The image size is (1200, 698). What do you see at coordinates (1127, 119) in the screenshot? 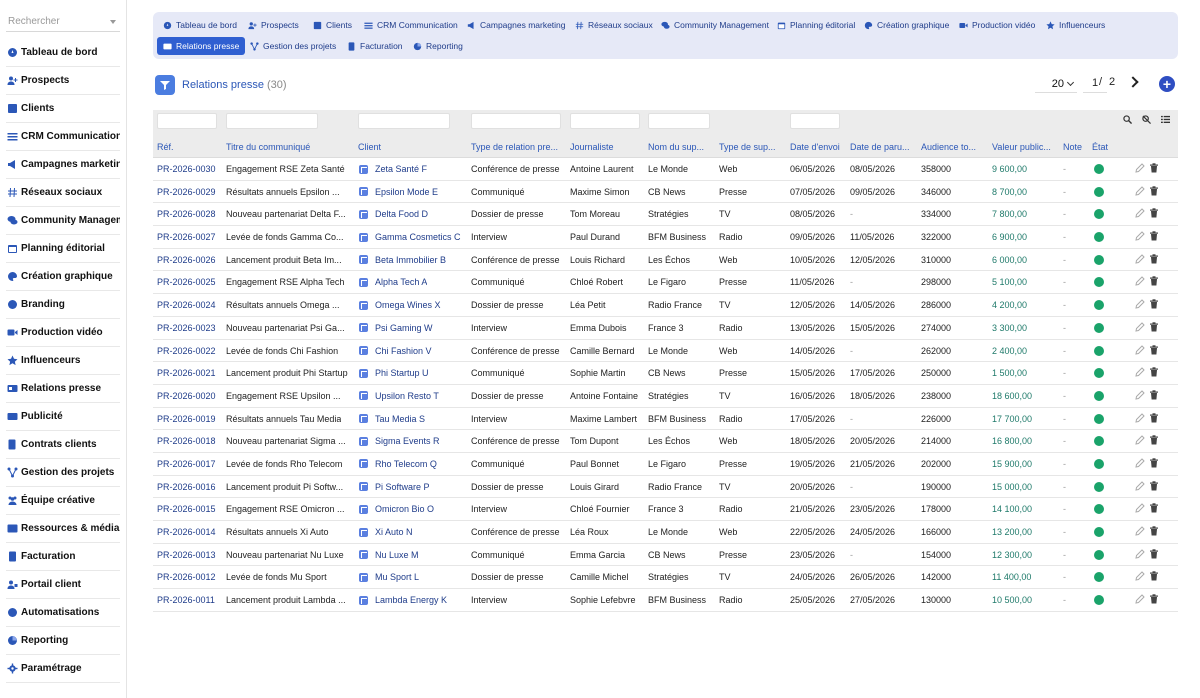
I see `search-icon` at bounding box center [1127, 119].